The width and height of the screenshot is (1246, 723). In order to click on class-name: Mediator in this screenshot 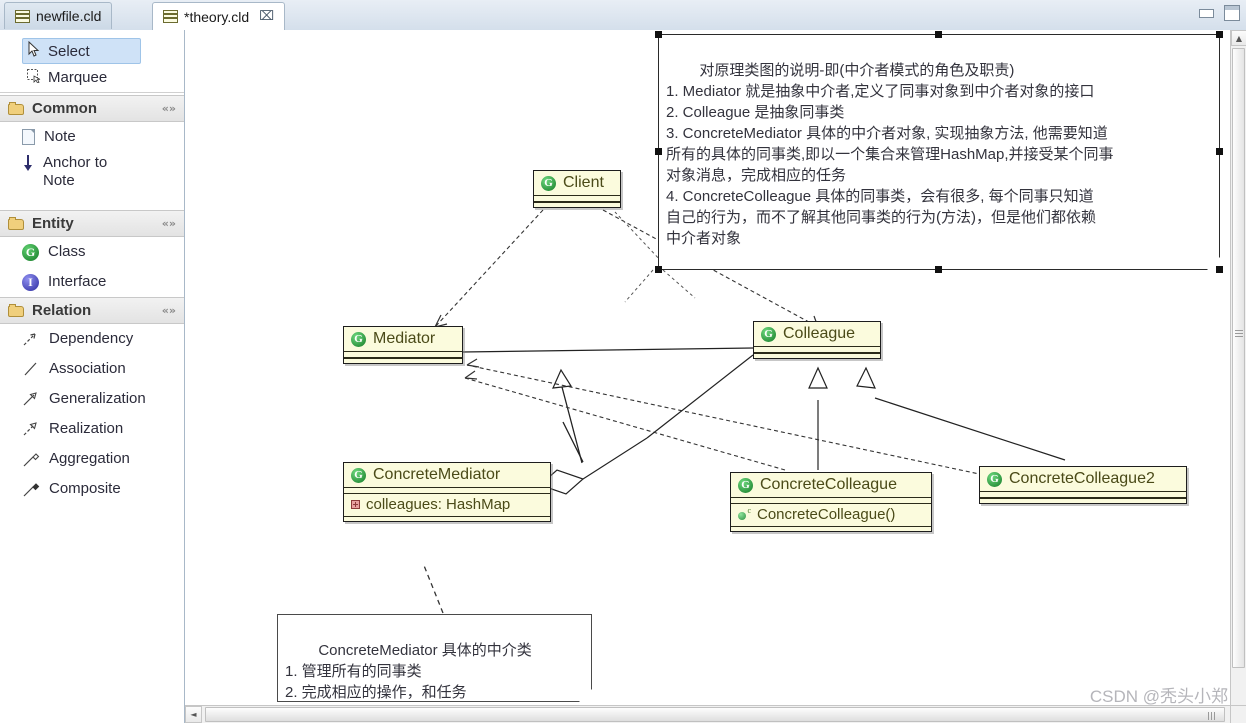, I will do `click(404, 338)`.